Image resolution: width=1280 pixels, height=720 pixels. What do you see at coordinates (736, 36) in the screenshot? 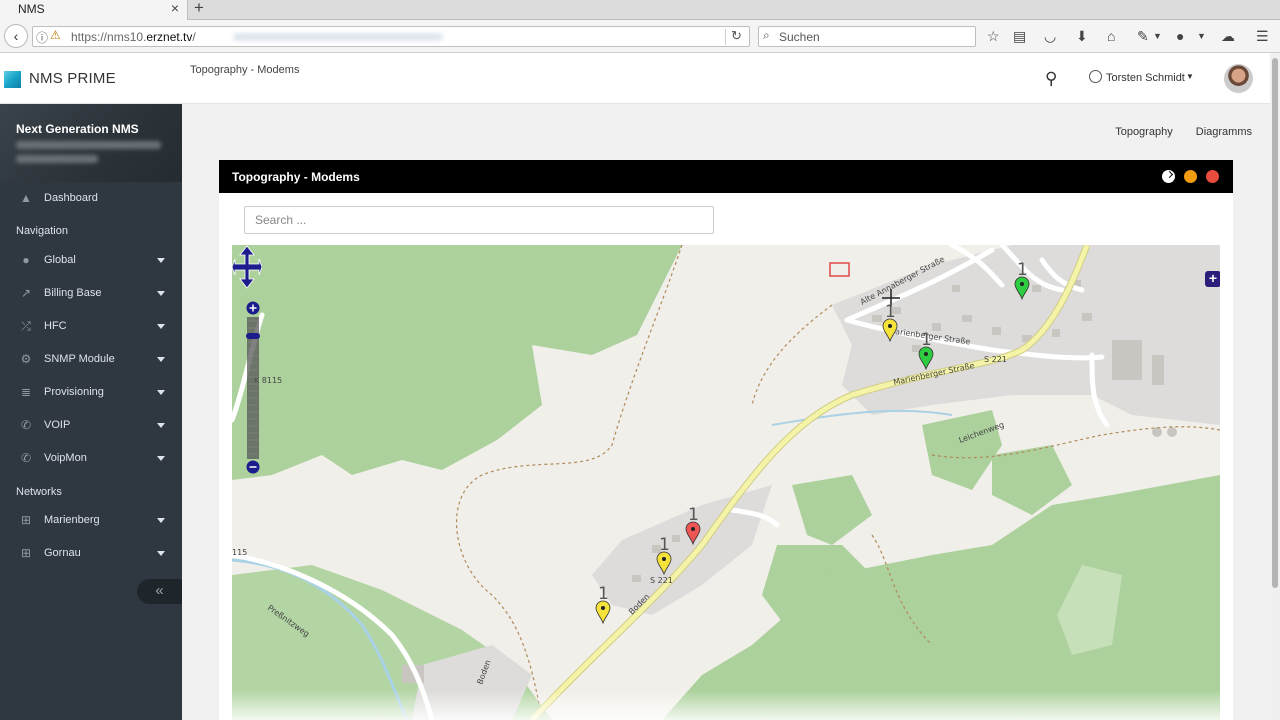
I see `reload-icon: ↻` at bounding box center [736, 36].